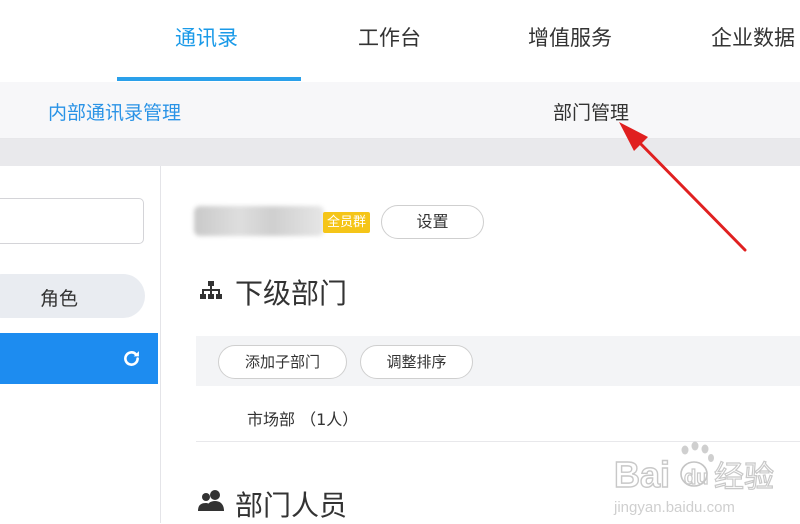  What do you see at coordinates (131, 358) in the screenshot?
I see `refresh-icon` at bounding box center [131, 358].